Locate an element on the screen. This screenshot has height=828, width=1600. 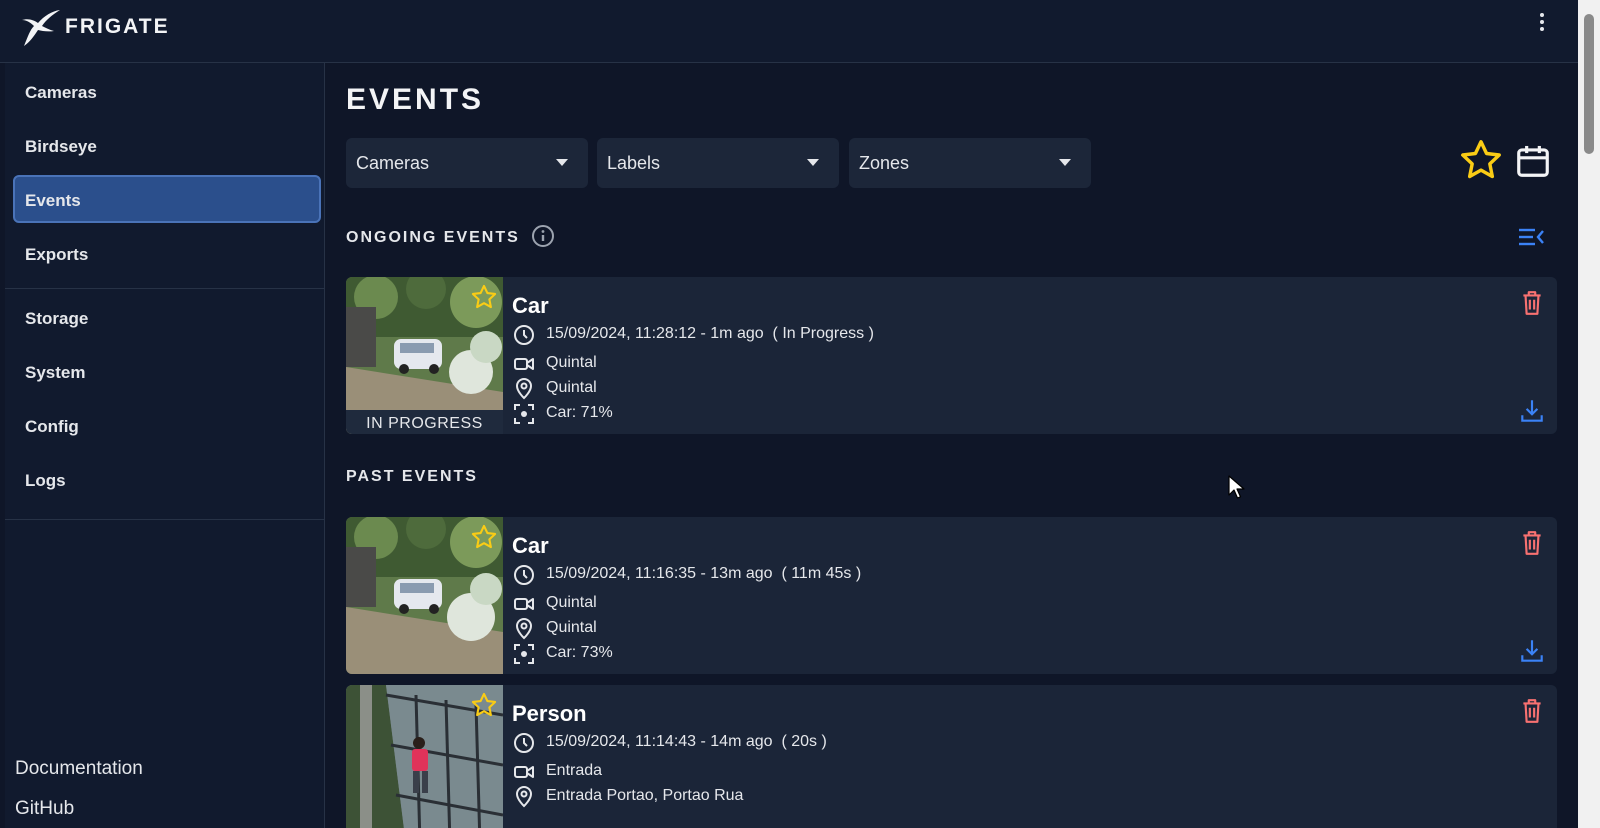
event-time: 15/09/2024, 11:14:43 - 14m ago ( 20s ) is located at coordinates (686, 741).